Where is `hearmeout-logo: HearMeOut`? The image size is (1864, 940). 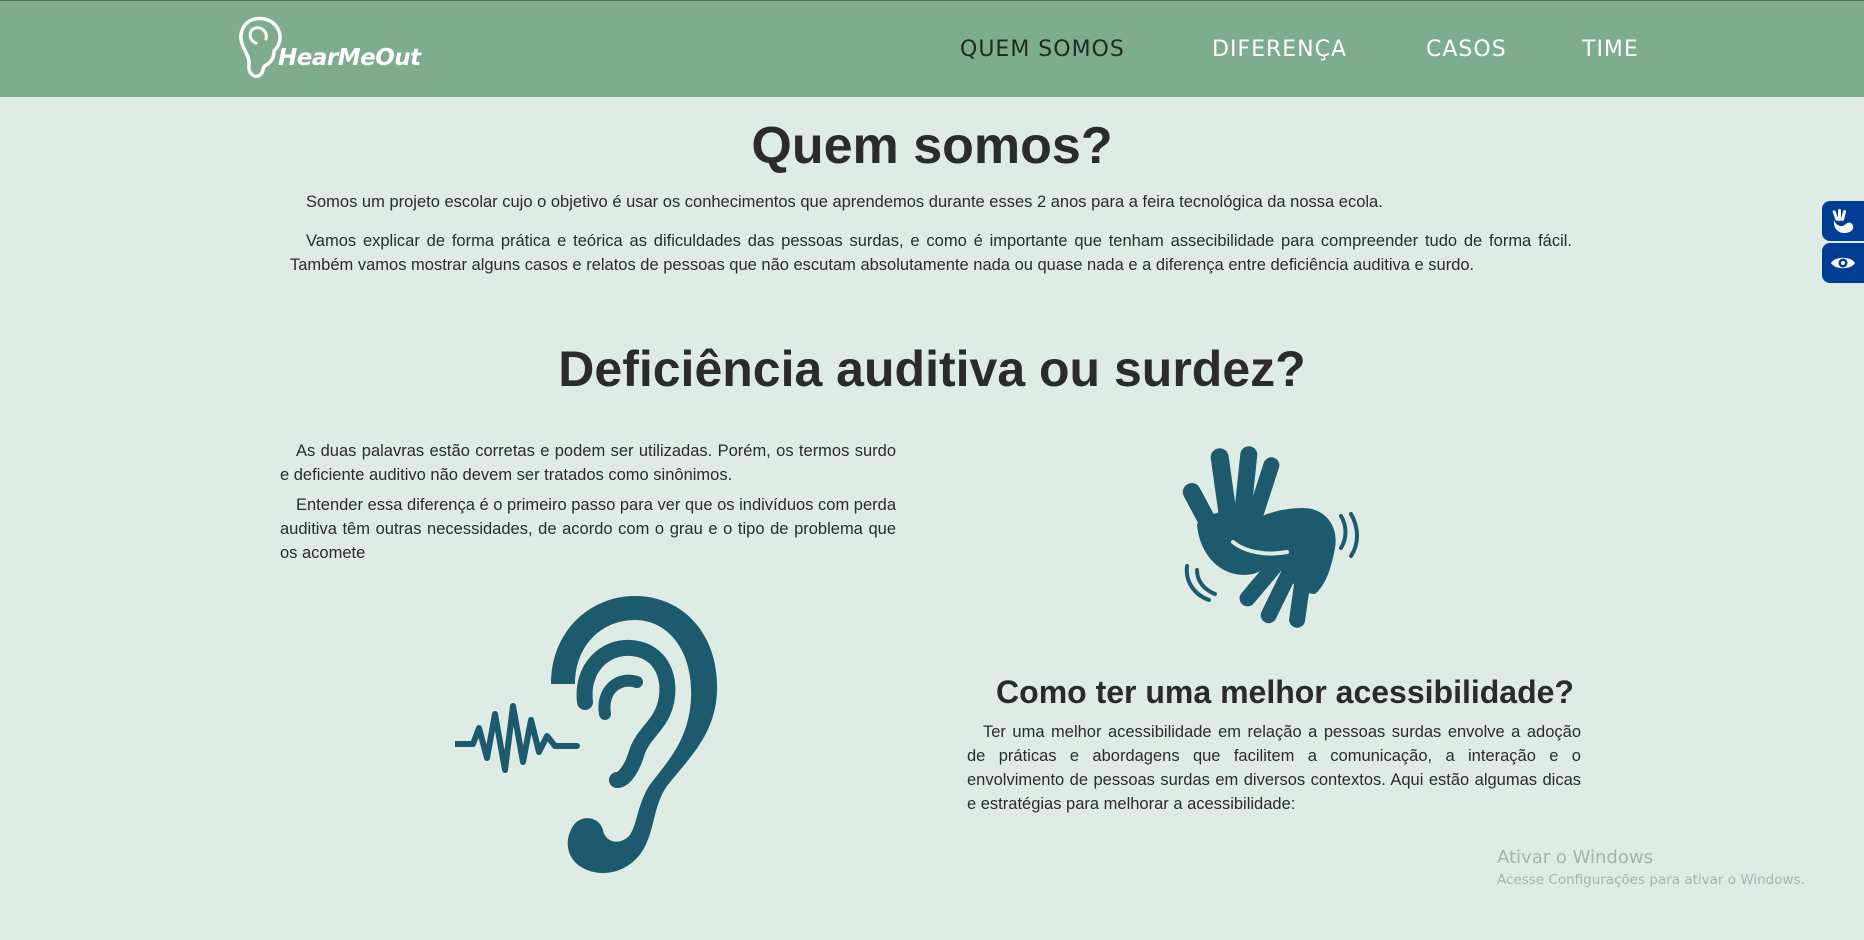 hearmeout-logo: HearMeOut is located at coordinates (329, 48).